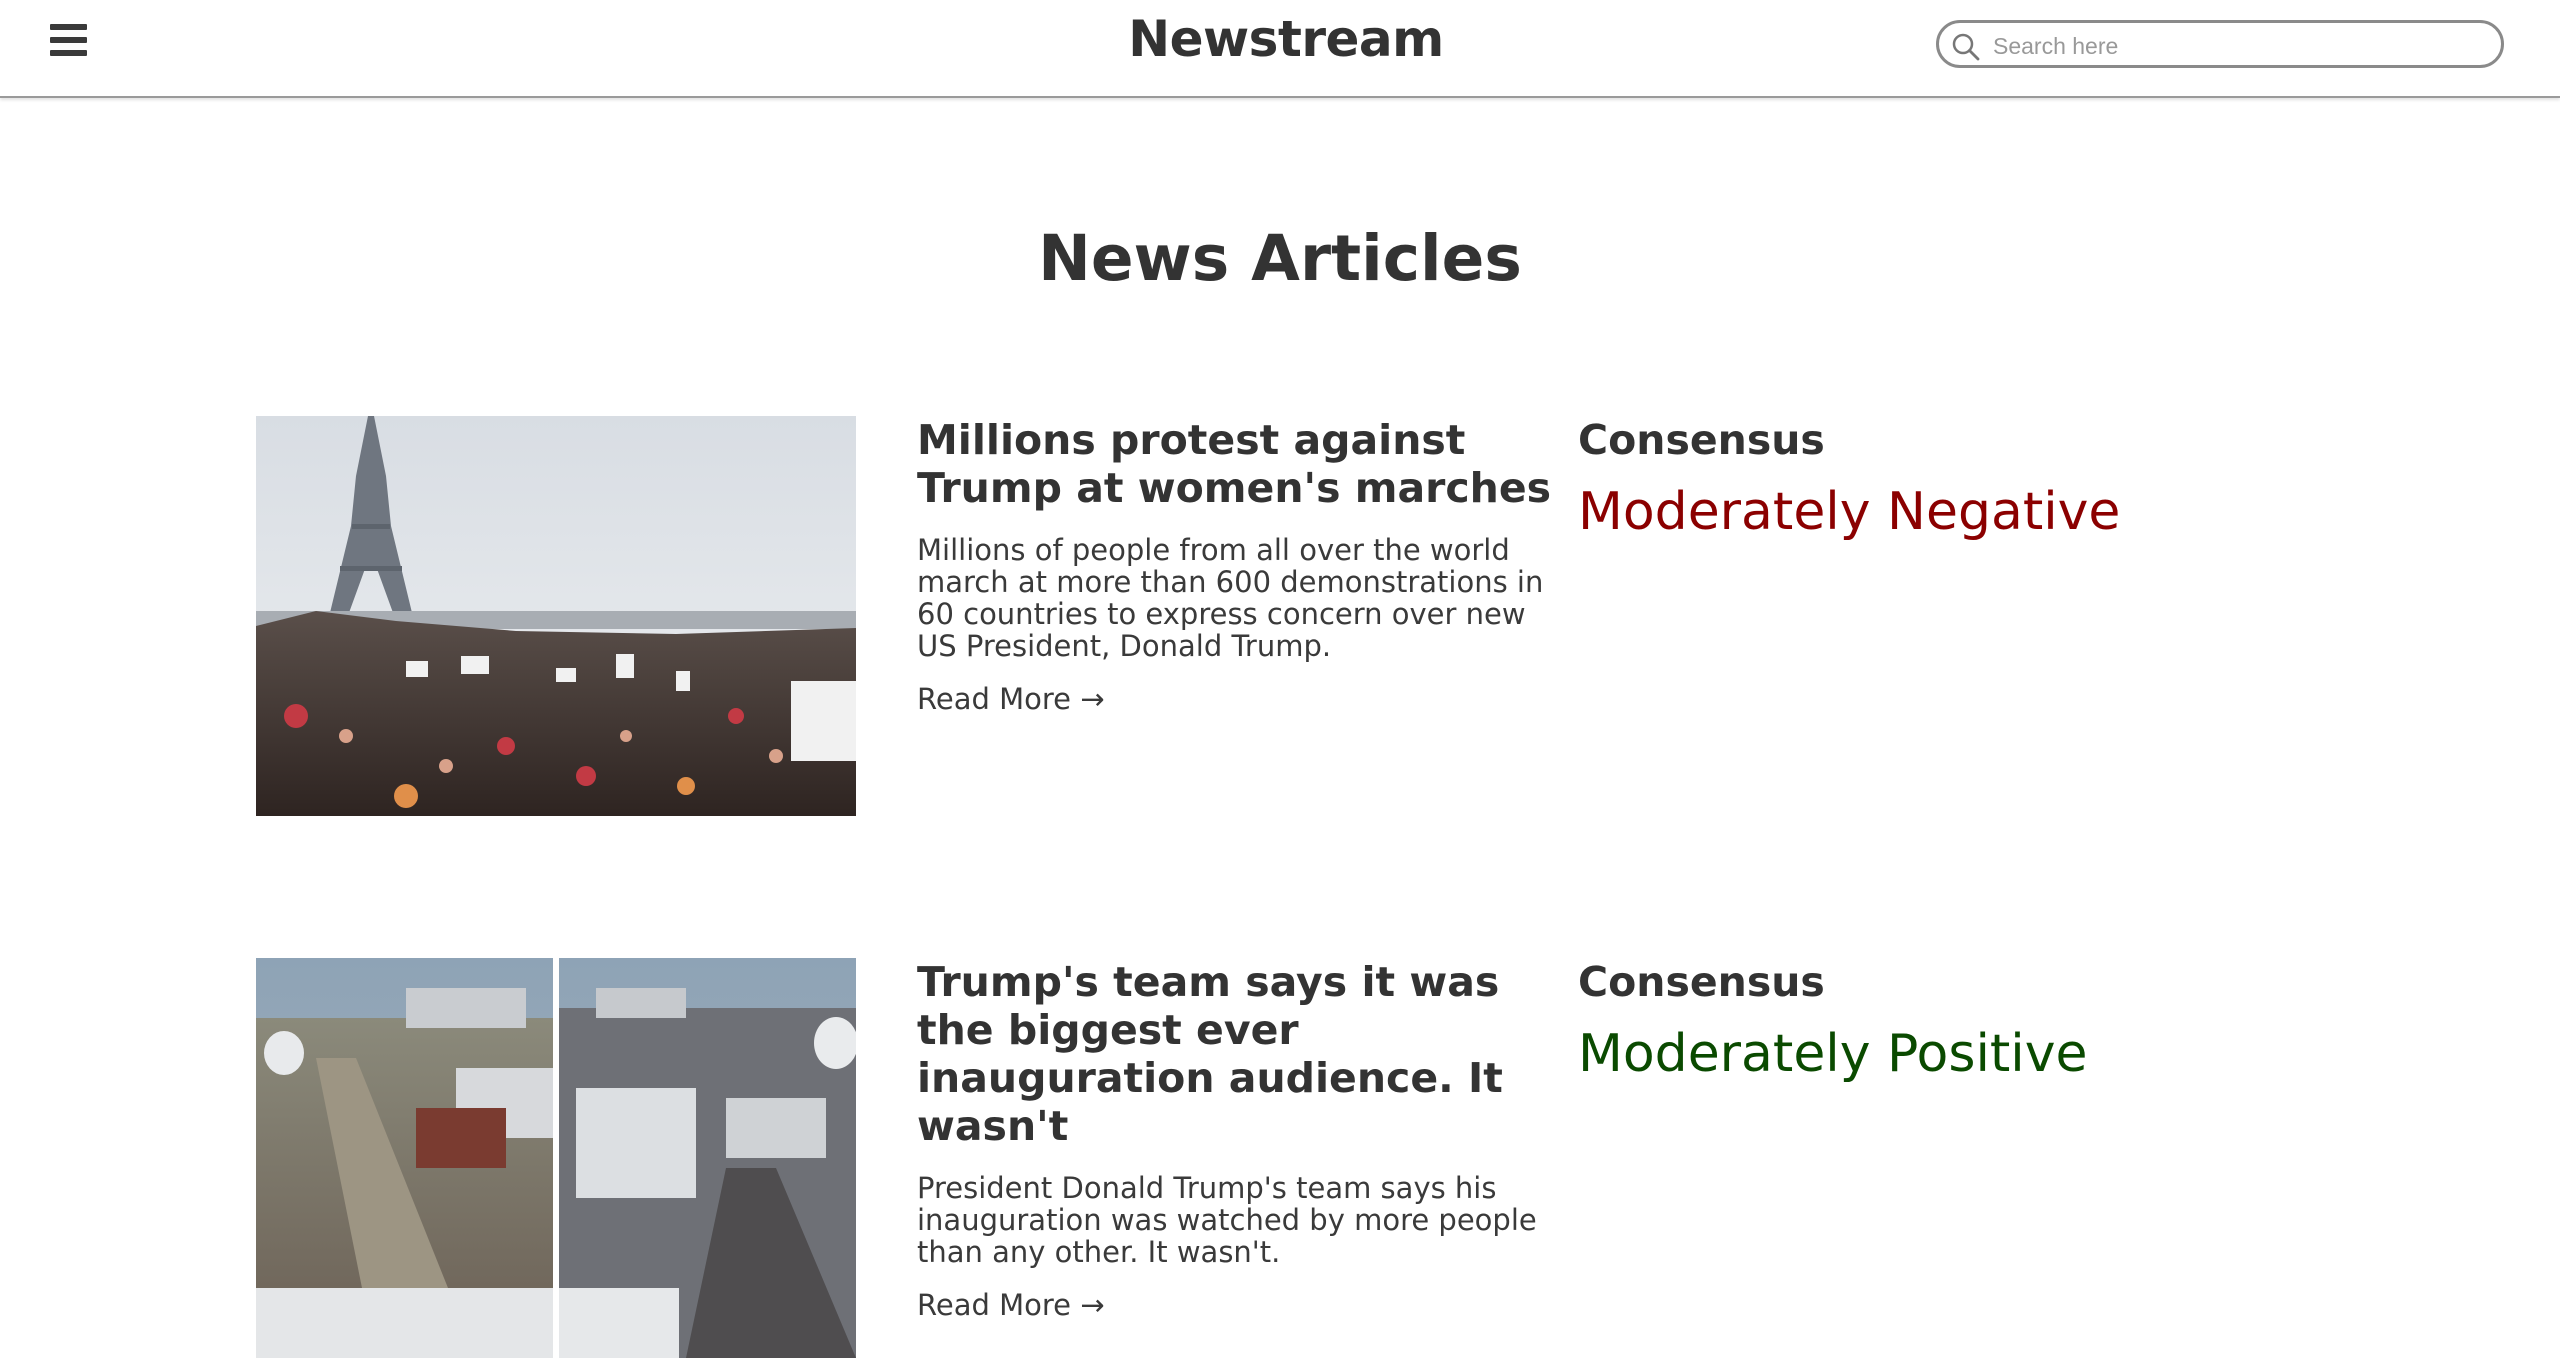 This screenshot has height=1358, width=2560. I want to click on consensus-value: Moderately Negative, so click(1849, 512).